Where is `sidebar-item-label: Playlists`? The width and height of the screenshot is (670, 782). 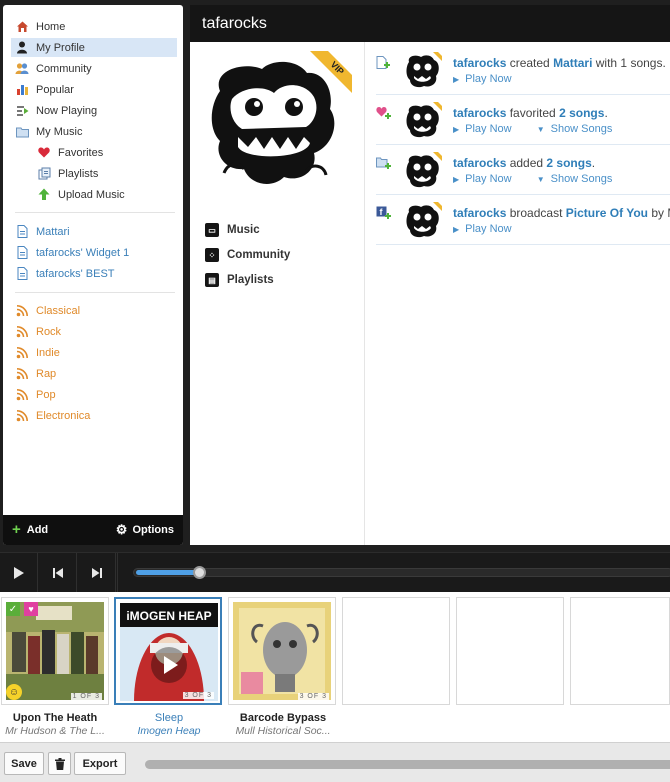 sidebar-item-label: Playlists is located at coordinates (78, 173).